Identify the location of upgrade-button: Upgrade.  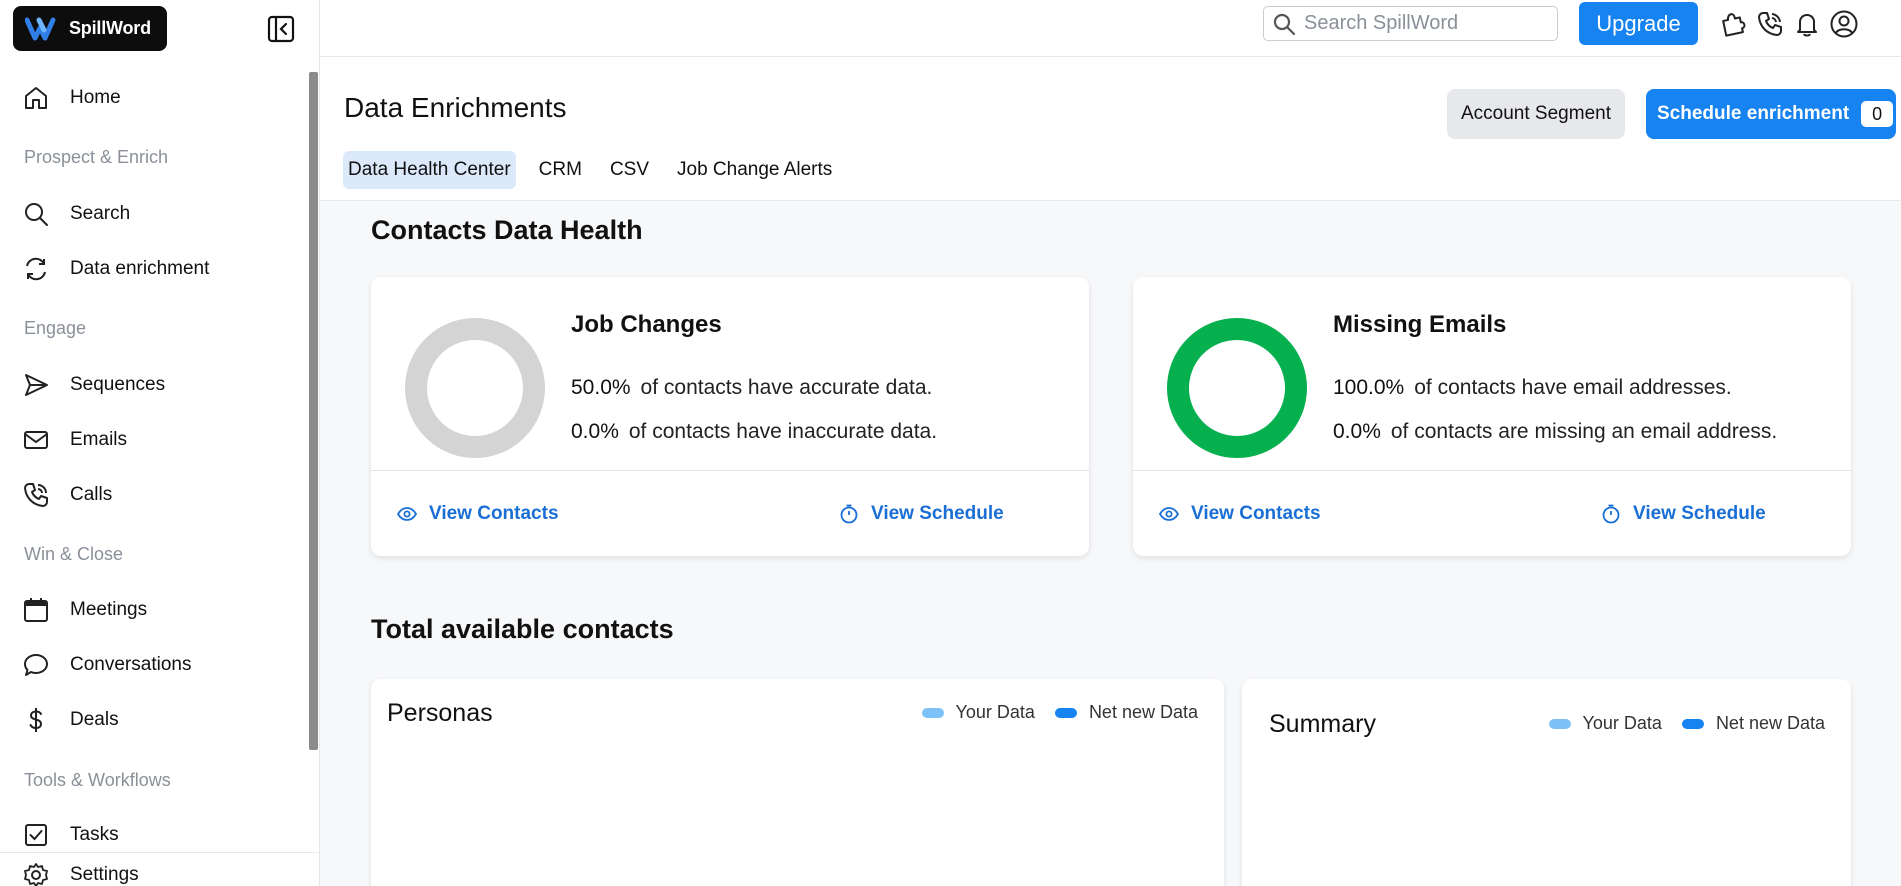
(1638, 23).